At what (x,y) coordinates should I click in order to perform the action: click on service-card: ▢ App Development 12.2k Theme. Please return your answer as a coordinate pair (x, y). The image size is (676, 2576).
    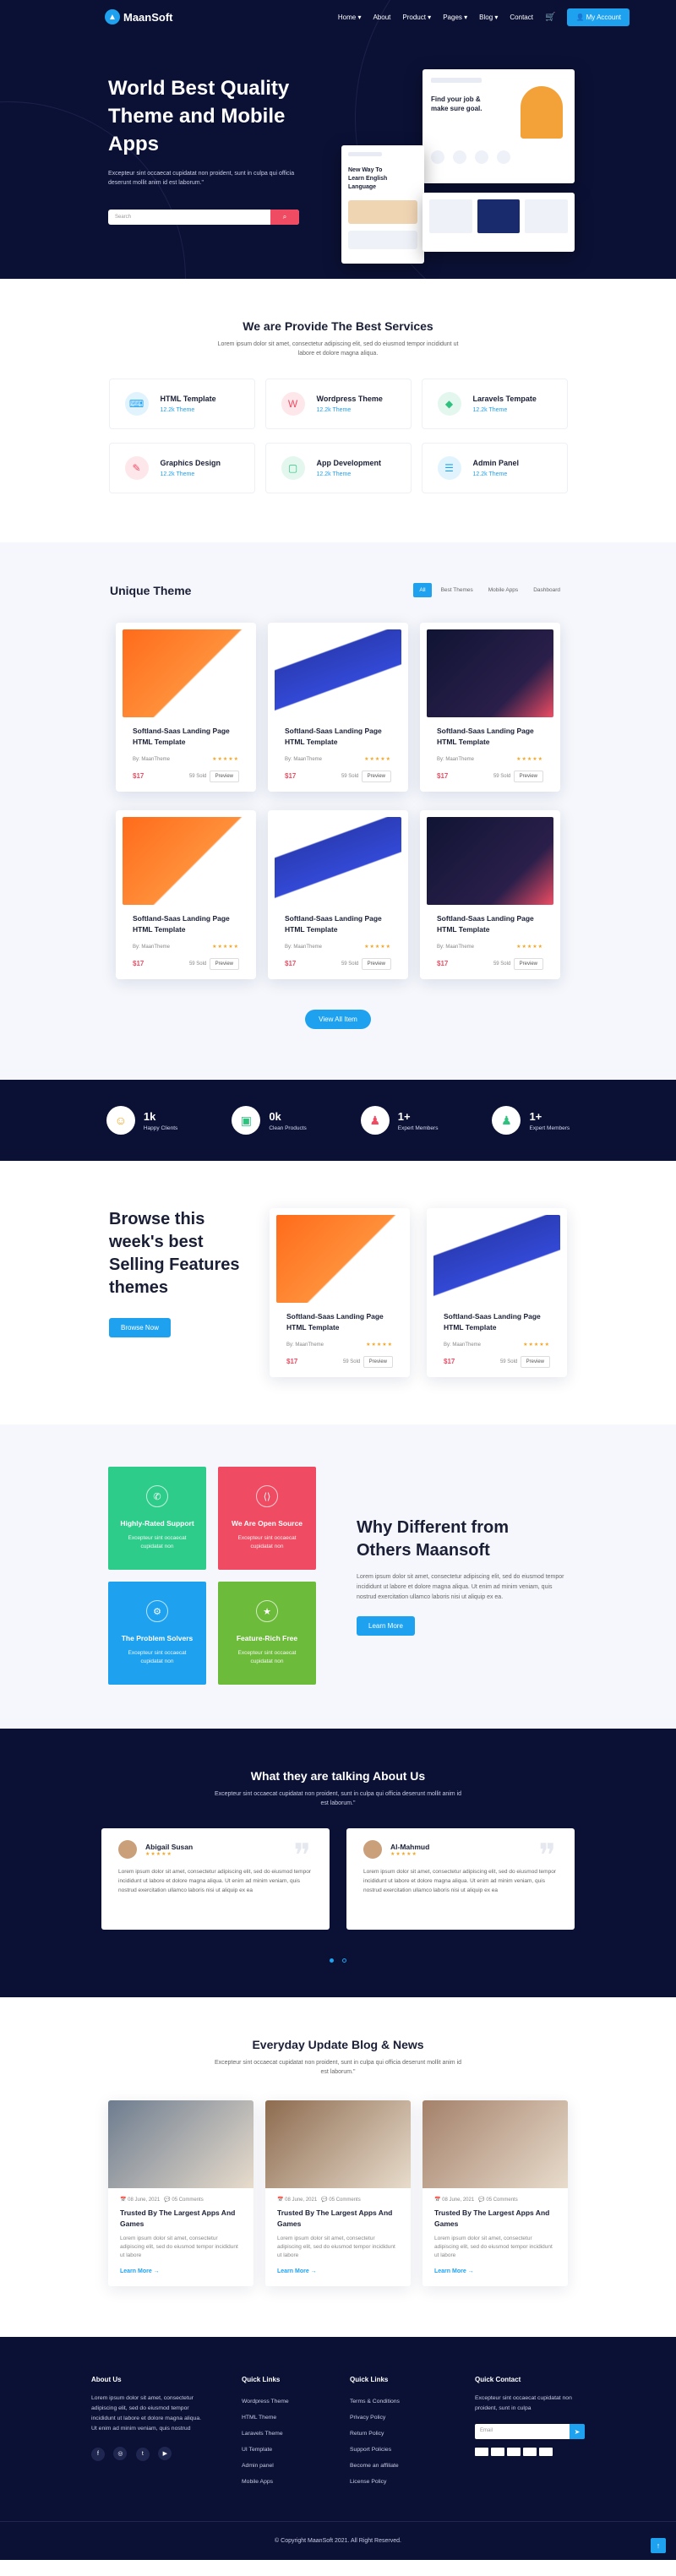
    Looking at the image, I should click on (338, 468).